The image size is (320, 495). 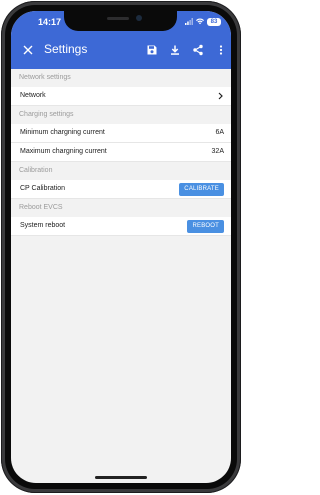 What do you see at coordinates (121, 171) in the screenshot?
I see `section-header-calibration: Calibration` at bounding box center [121, 171].